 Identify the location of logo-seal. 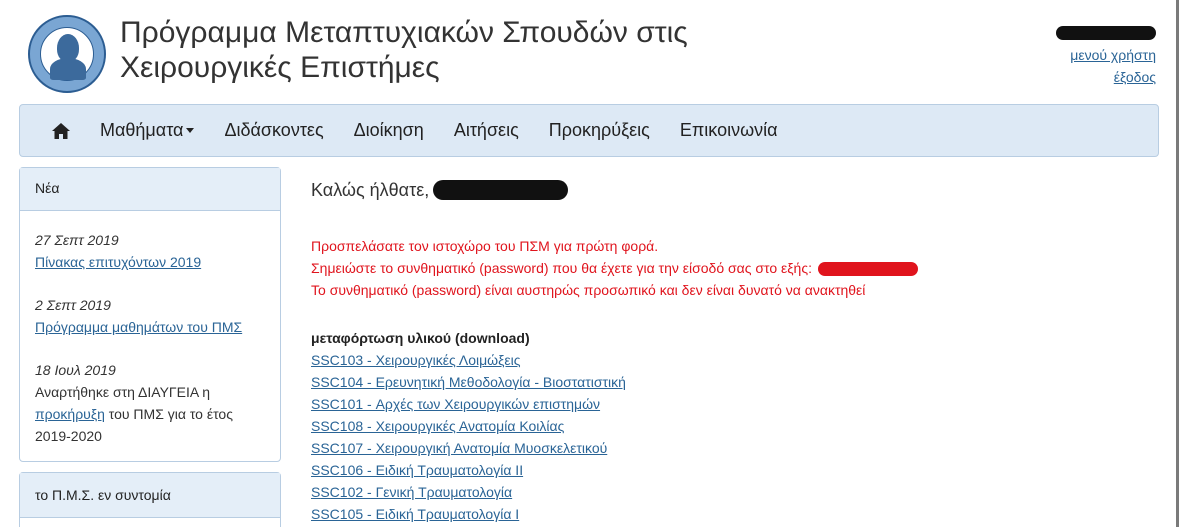
(67, 54).